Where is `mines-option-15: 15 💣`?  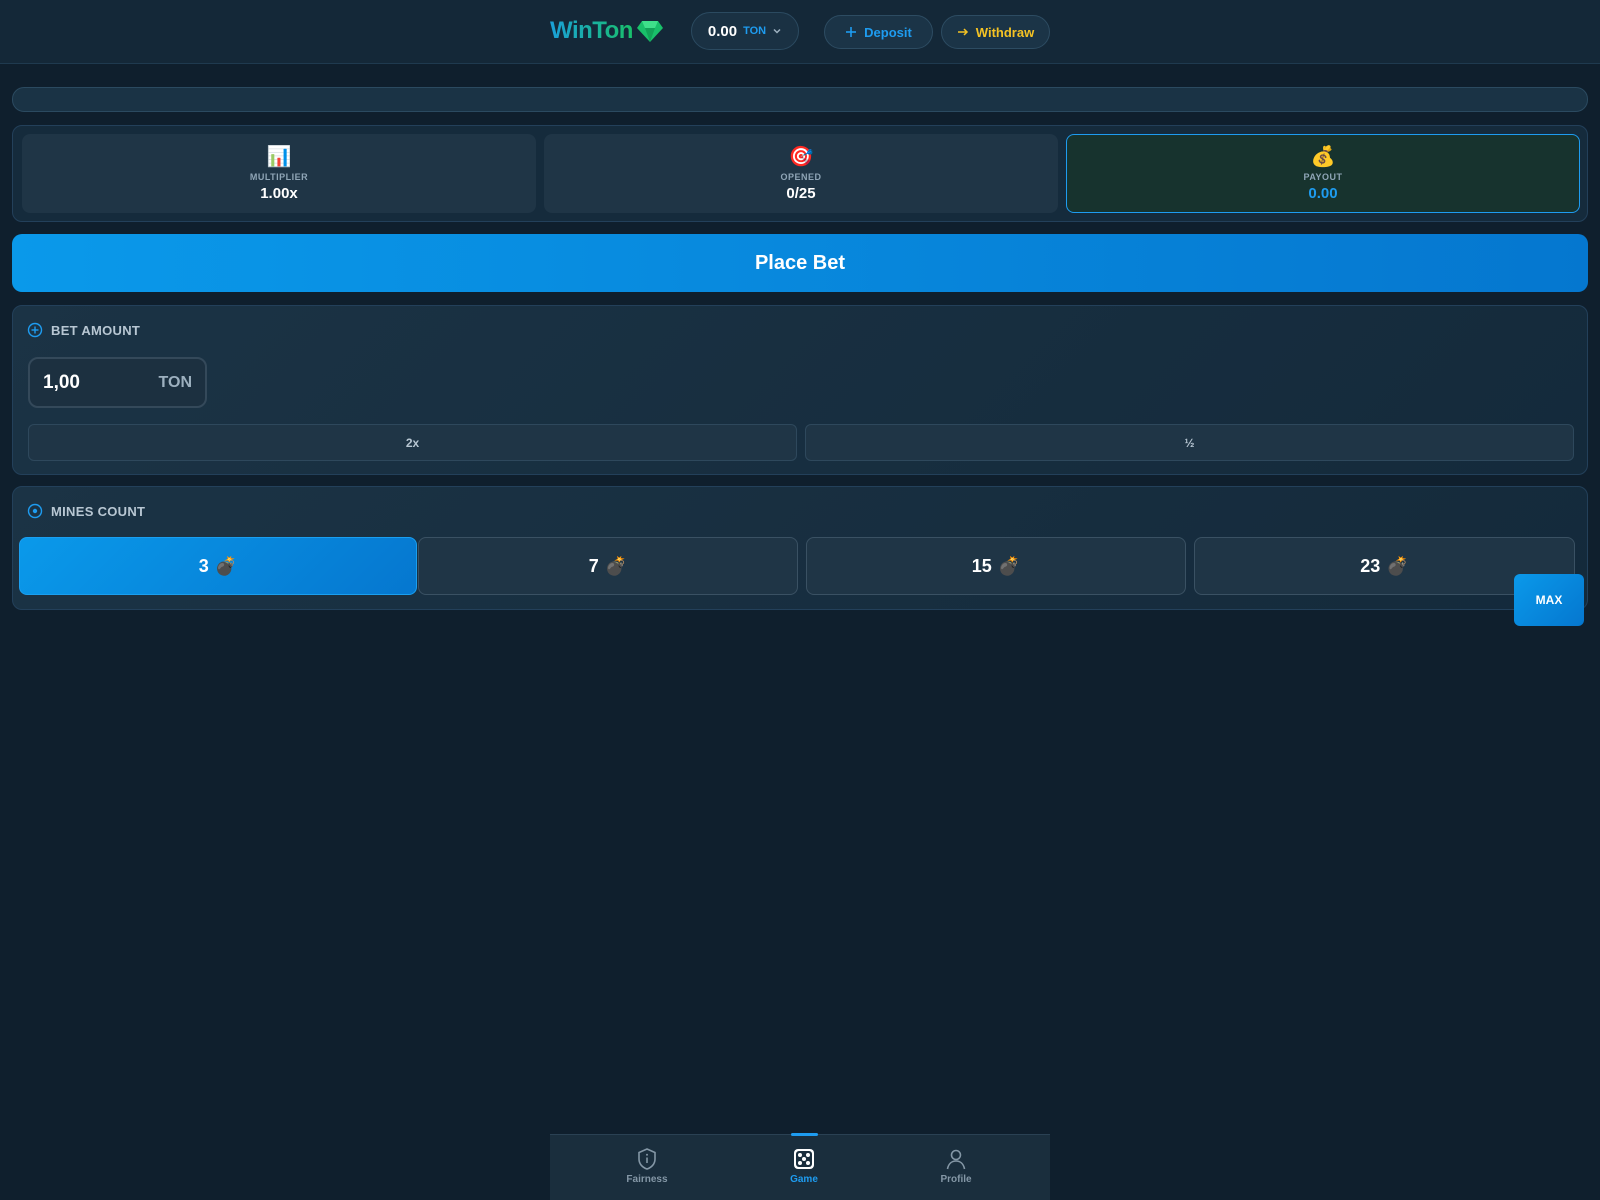 mines-option-15: 15 💣 is located at coordinates (996, 566).